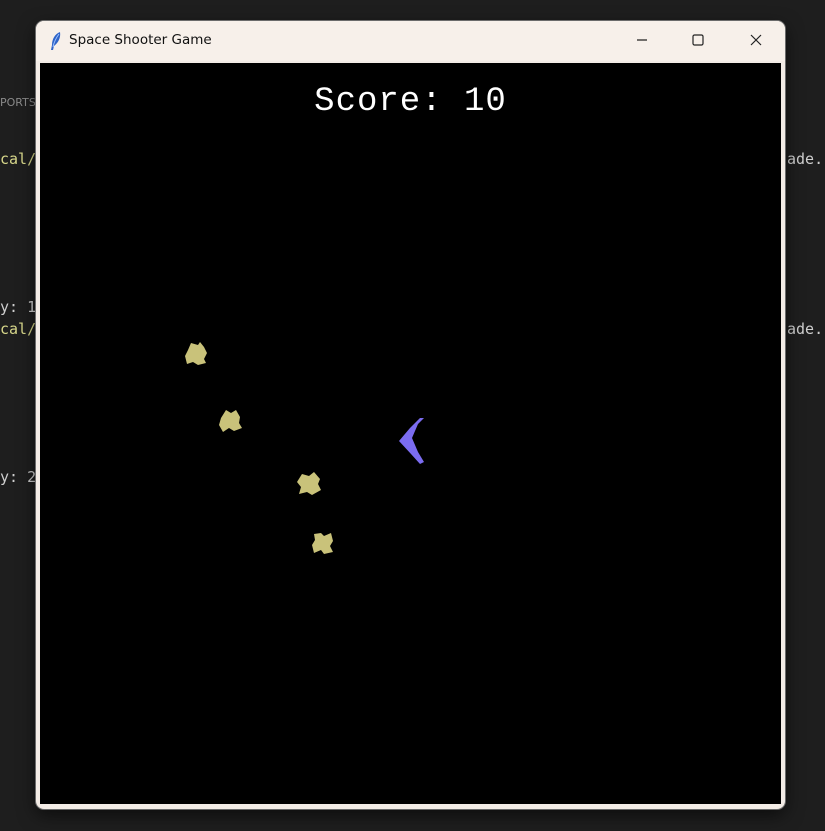 The width and height of the screenshot is (825, 831). I want to click on maximize-icon, so click(698, 40).